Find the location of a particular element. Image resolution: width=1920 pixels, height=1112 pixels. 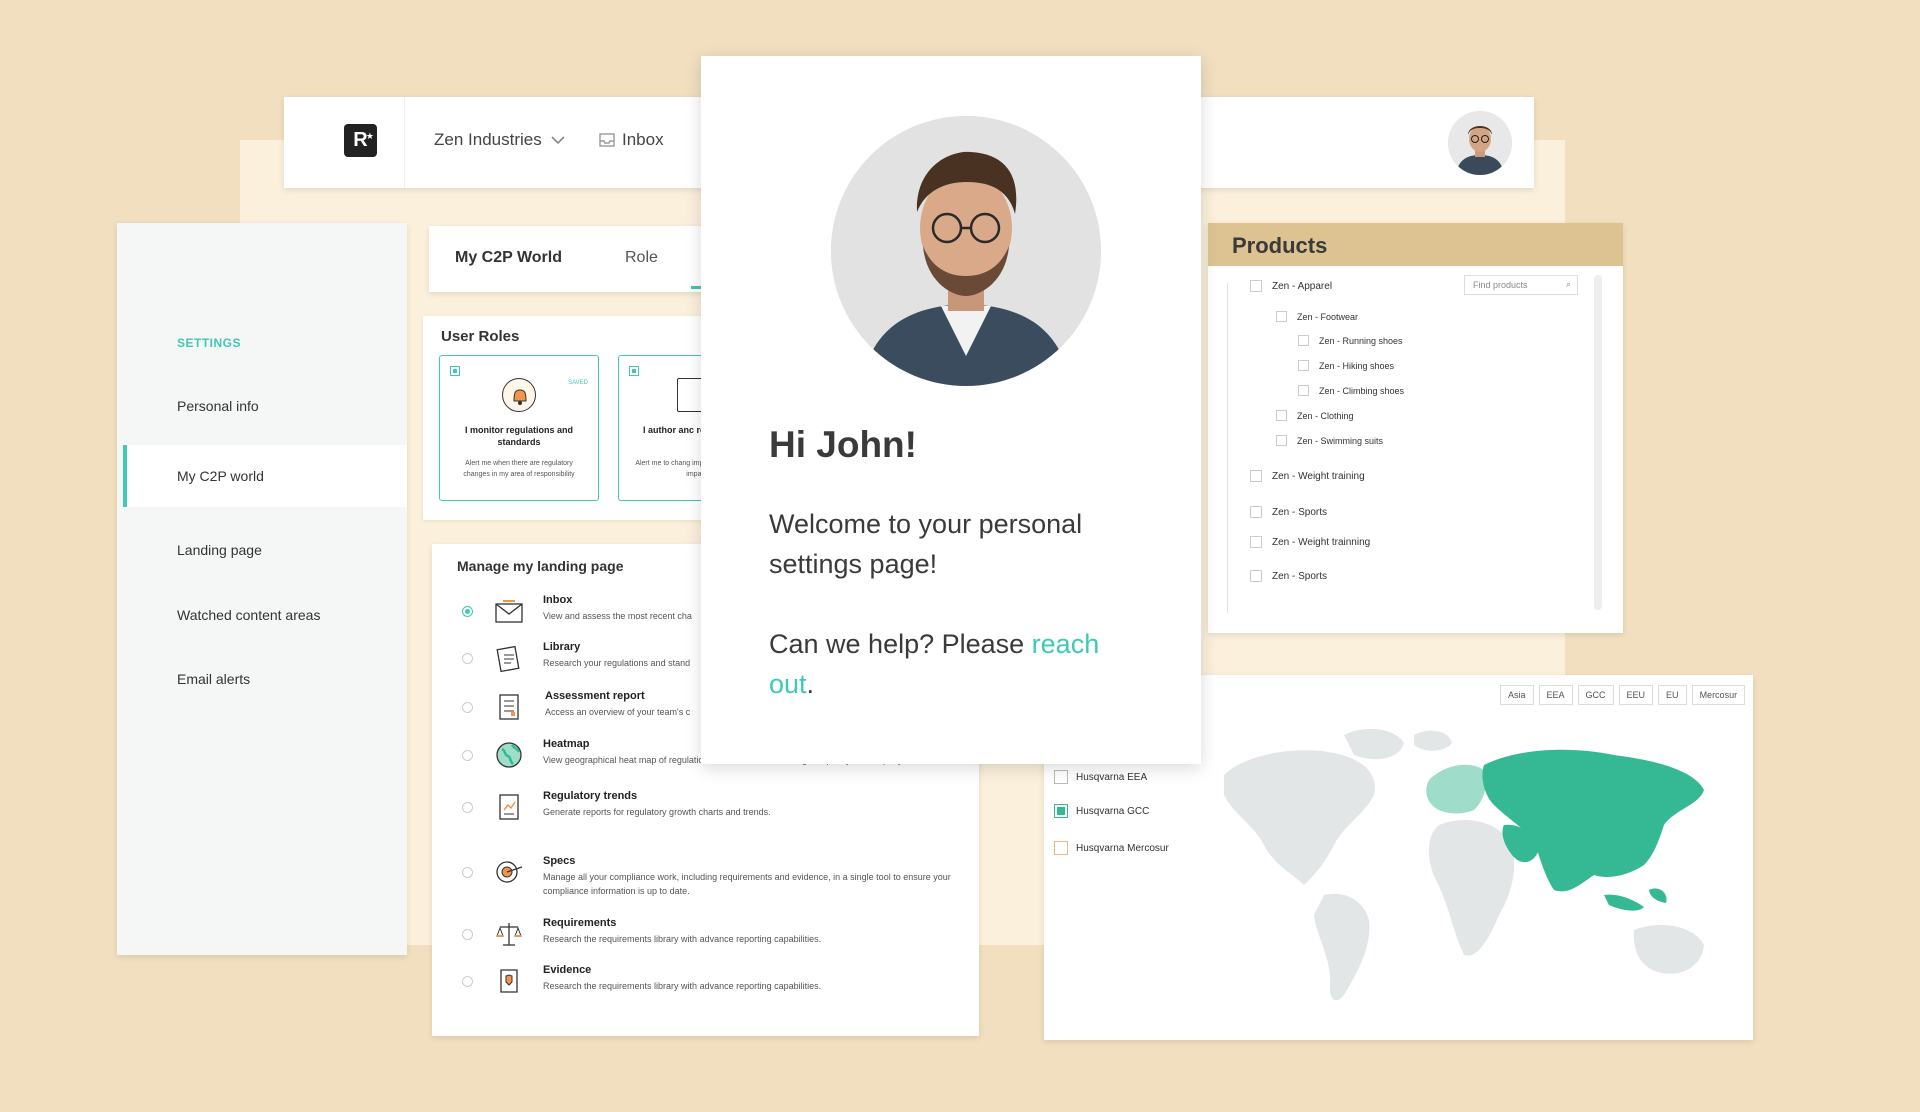

sidebar-item-personal-info: Personal info is located at coordinates (265, 406).